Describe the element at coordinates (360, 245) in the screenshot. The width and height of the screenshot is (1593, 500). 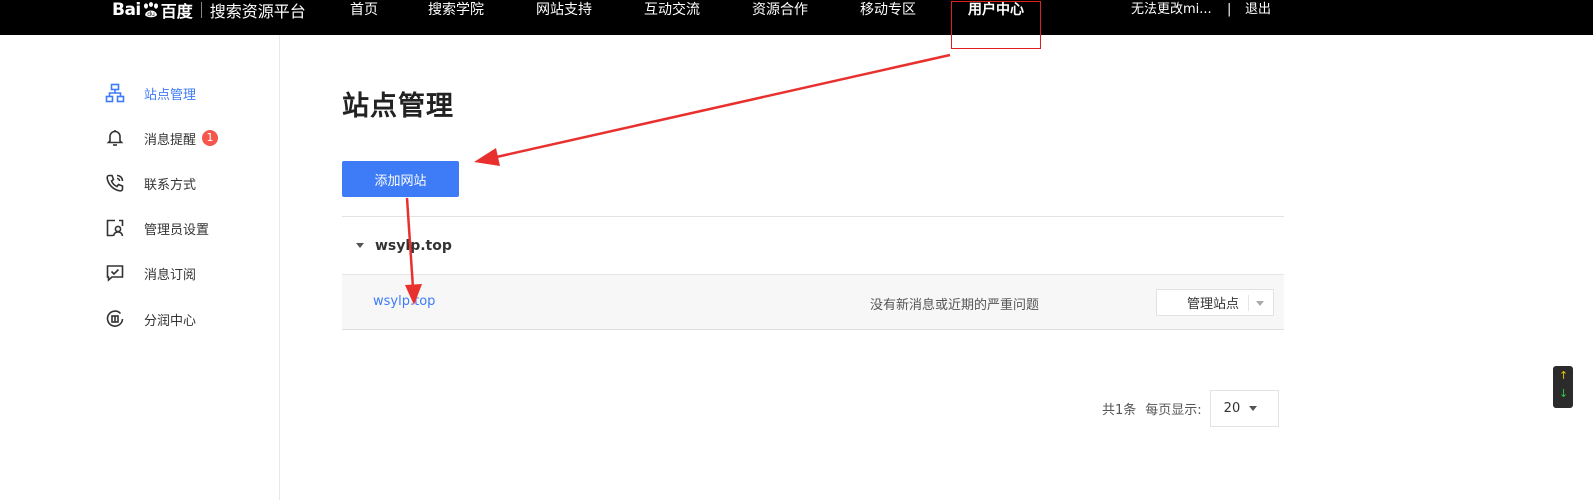
I see `caret-down-icon` at that location.